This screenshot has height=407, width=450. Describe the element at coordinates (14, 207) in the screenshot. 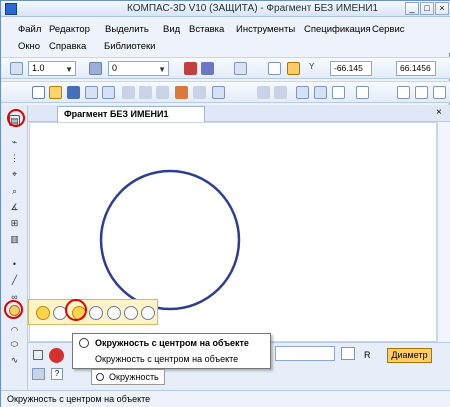

I see `parametric-tool-icon: ∡` at that location.